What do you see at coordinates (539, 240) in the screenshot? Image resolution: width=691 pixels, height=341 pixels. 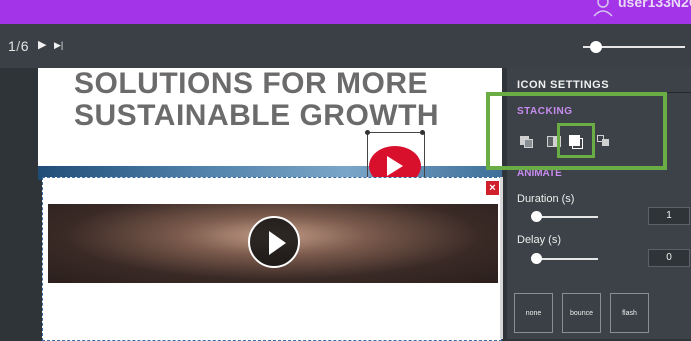 I see `delay-label: Delay (s)` at bounding box center [539, 240].